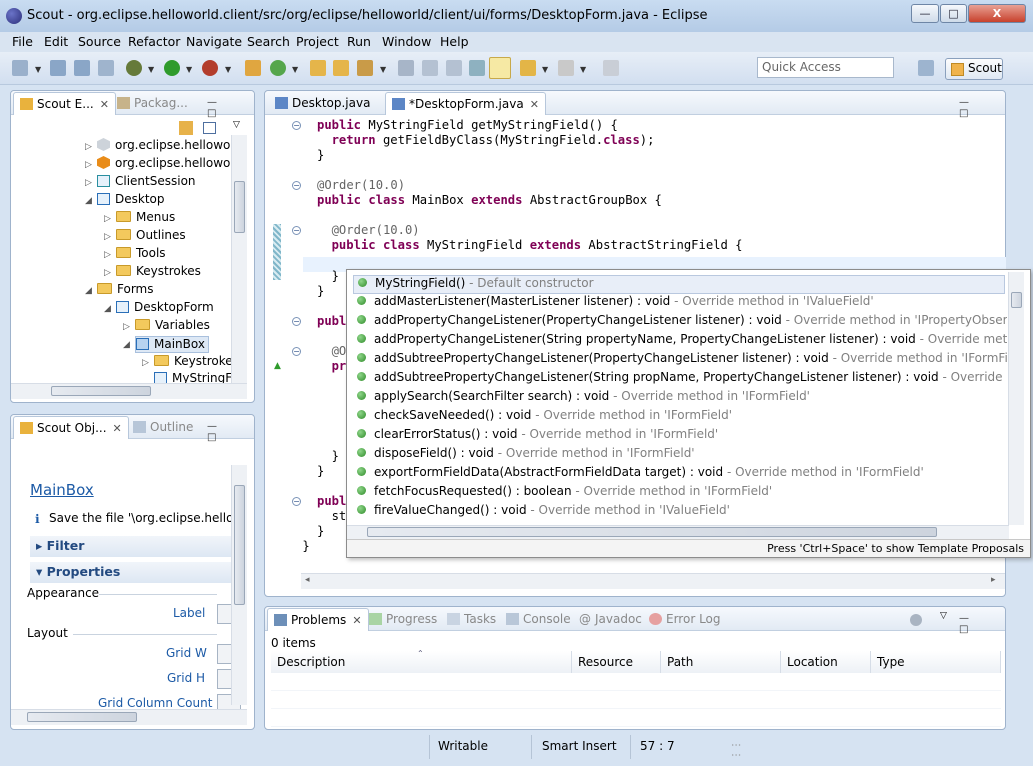 The image size is (1033, 766). I want to click on tree-item: ClientSession, so click(146, 182).